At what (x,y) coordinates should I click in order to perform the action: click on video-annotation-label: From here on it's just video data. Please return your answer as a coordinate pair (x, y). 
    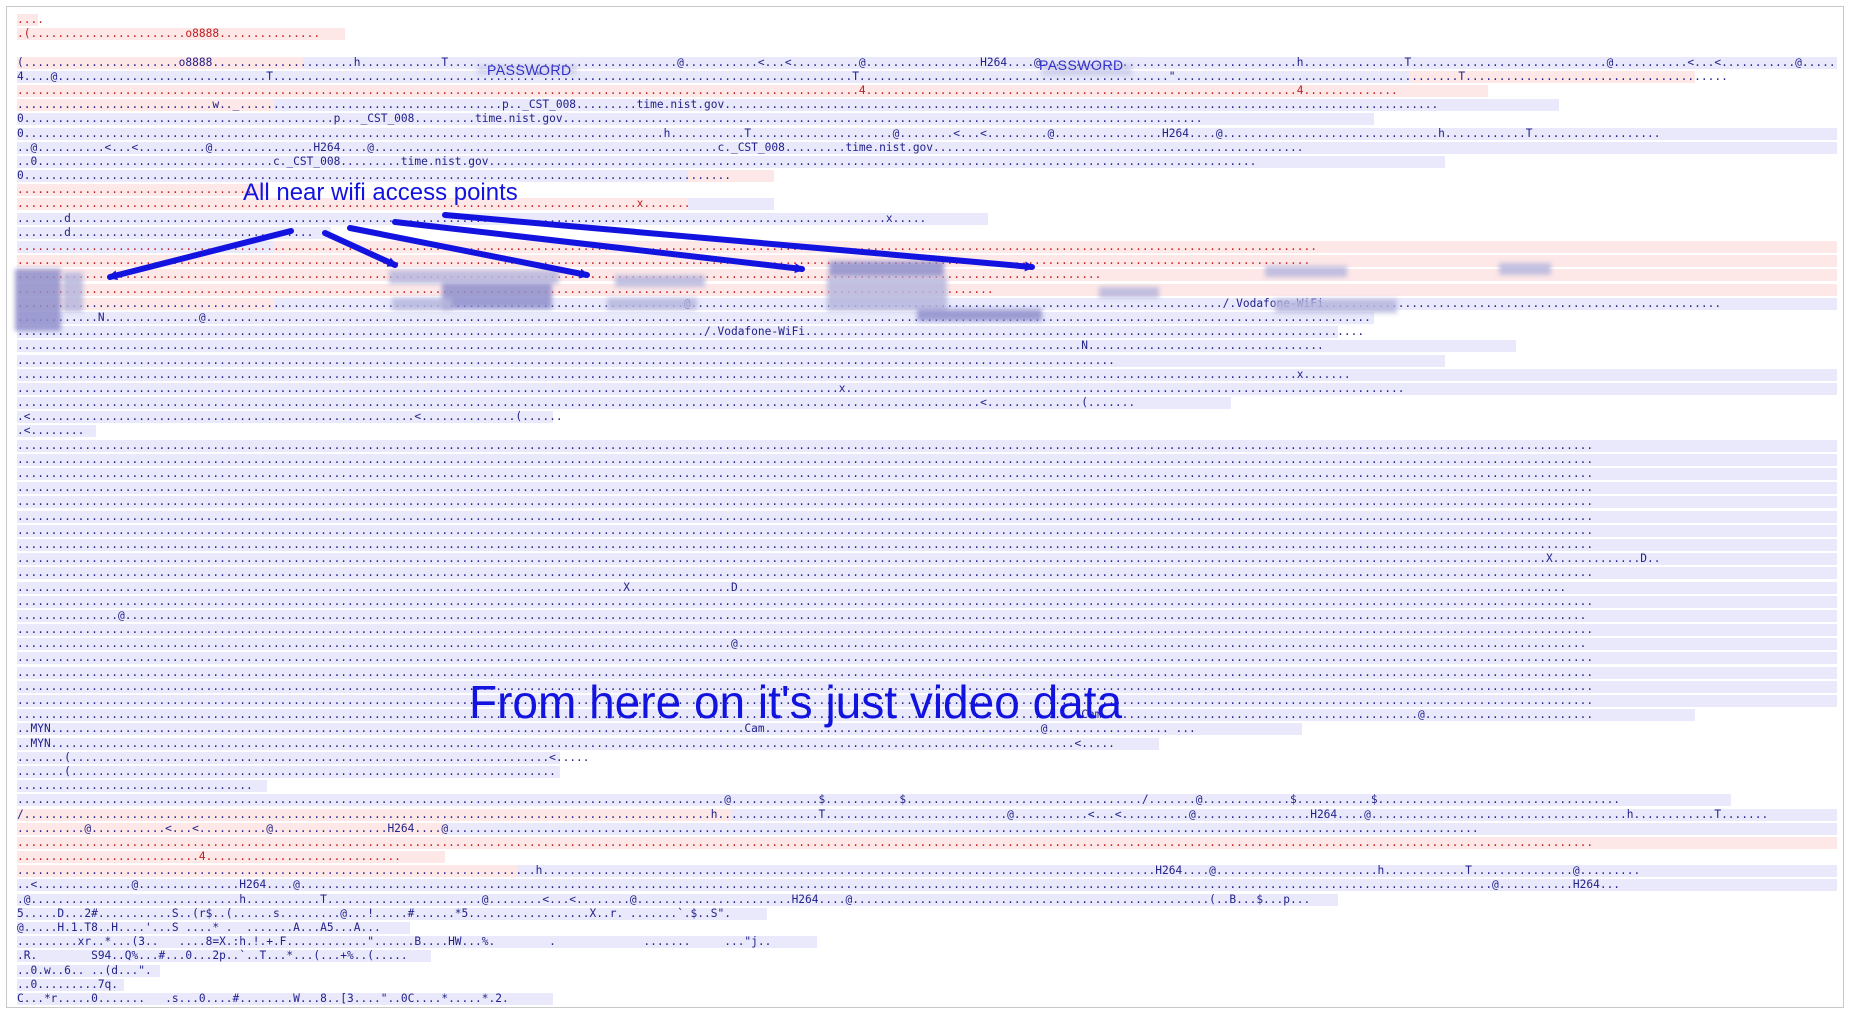
    Looking at the image, I should click on (796, 702).